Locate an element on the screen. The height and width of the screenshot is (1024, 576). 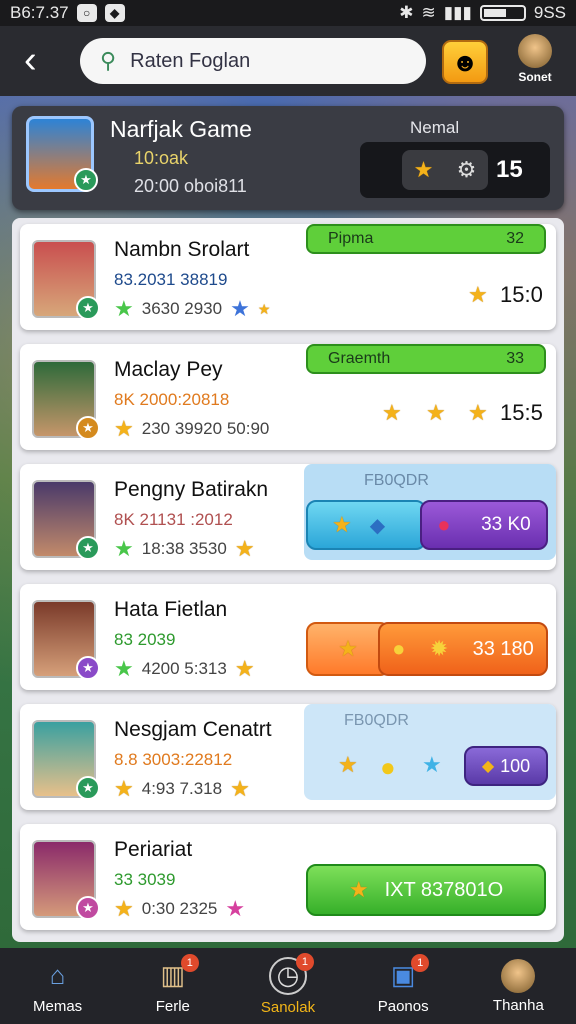
player-sub: 8.8 3003:22812 is located at coordinates (173, 759).